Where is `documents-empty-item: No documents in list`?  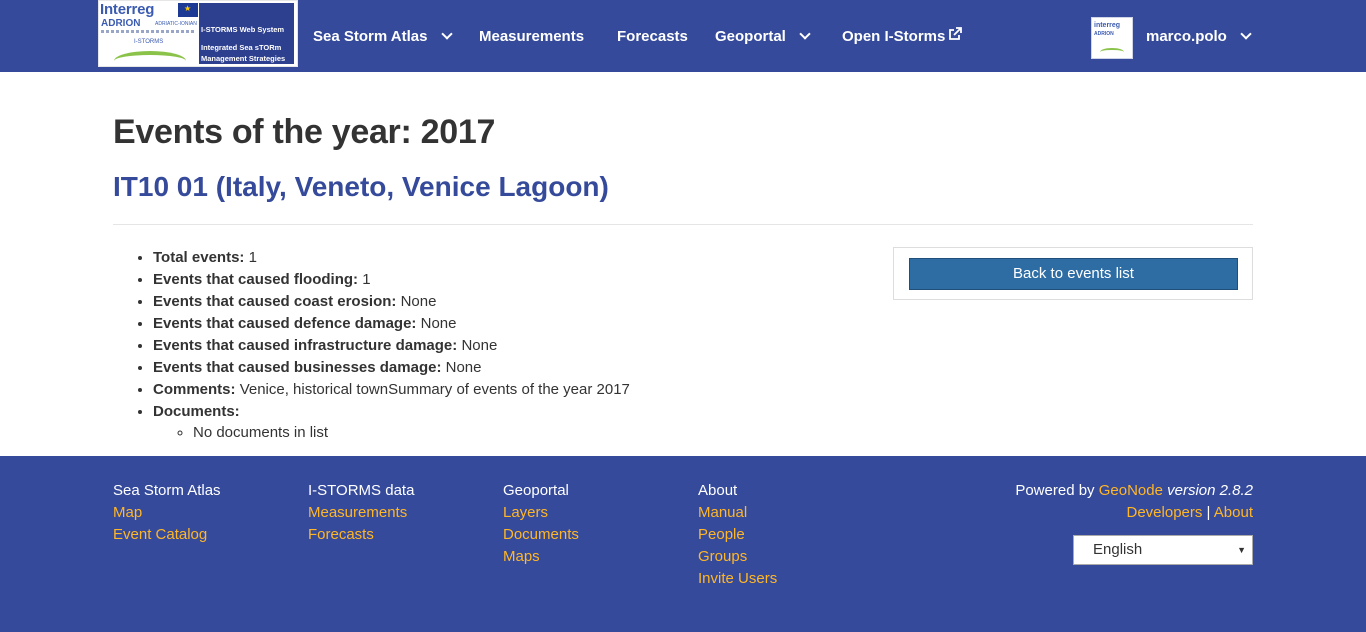
documents-empty-item: No documents in list is located at coordinates (411, 433).